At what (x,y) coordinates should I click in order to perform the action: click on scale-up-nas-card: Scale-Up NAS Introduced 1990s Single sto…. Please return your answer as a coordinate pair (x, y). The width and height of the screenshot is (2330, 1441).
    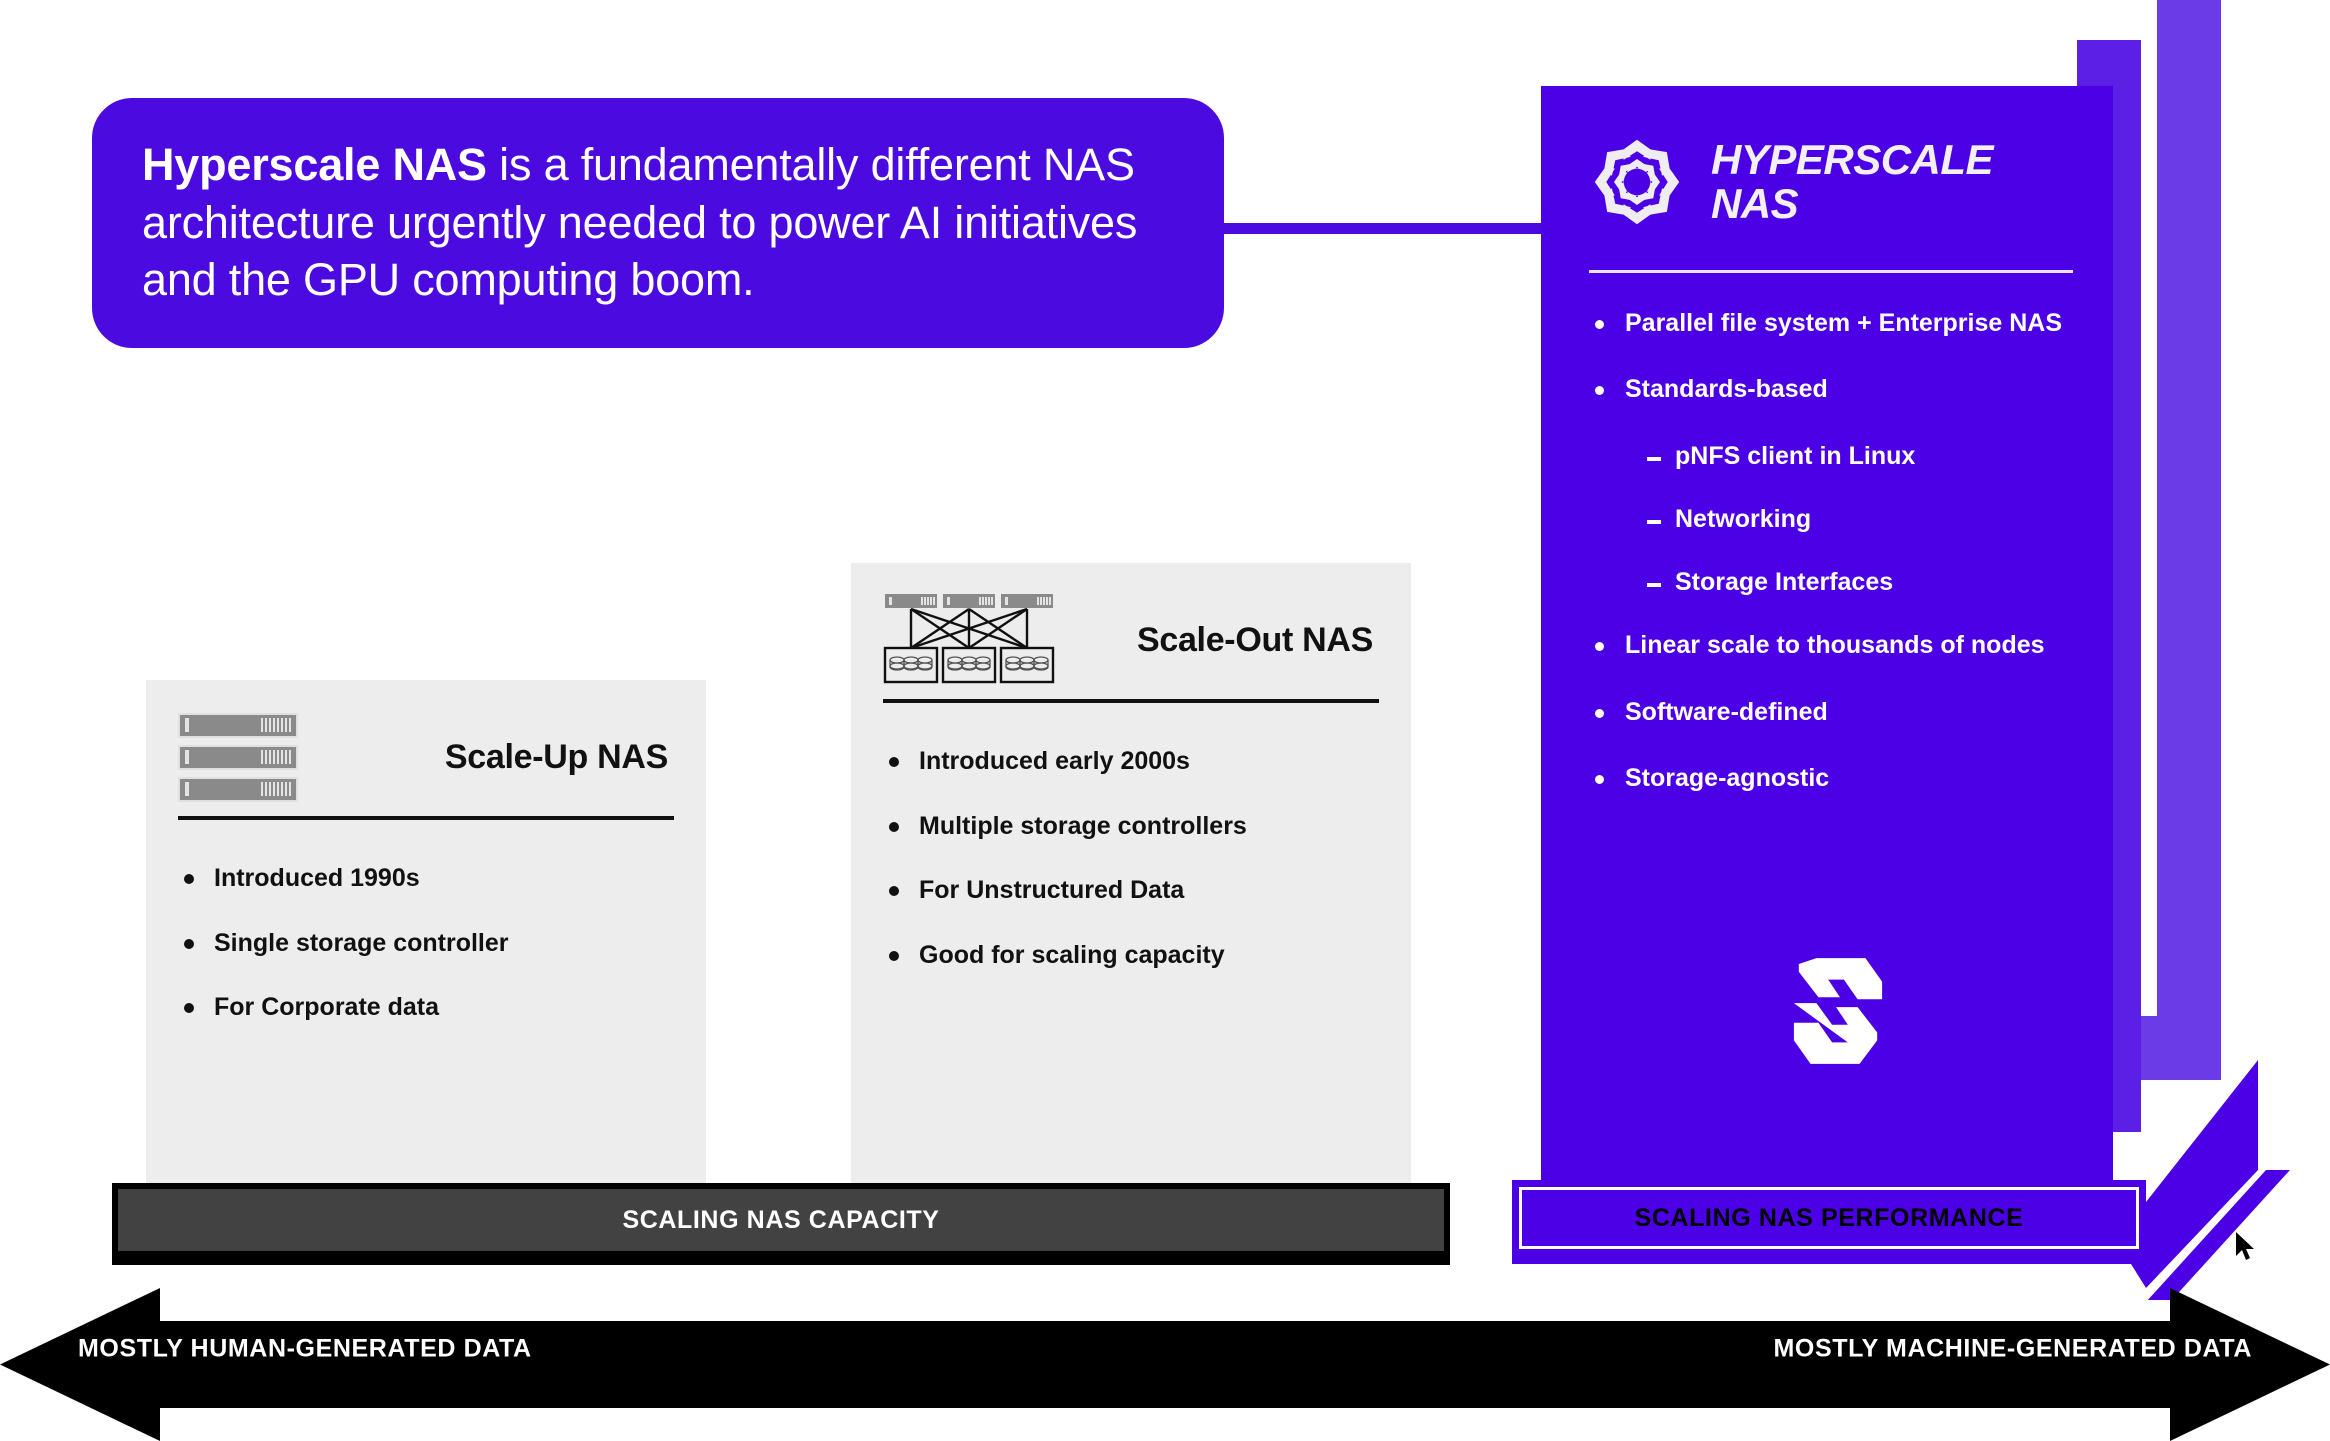
    Looking at the image, I should click on (426, 935).